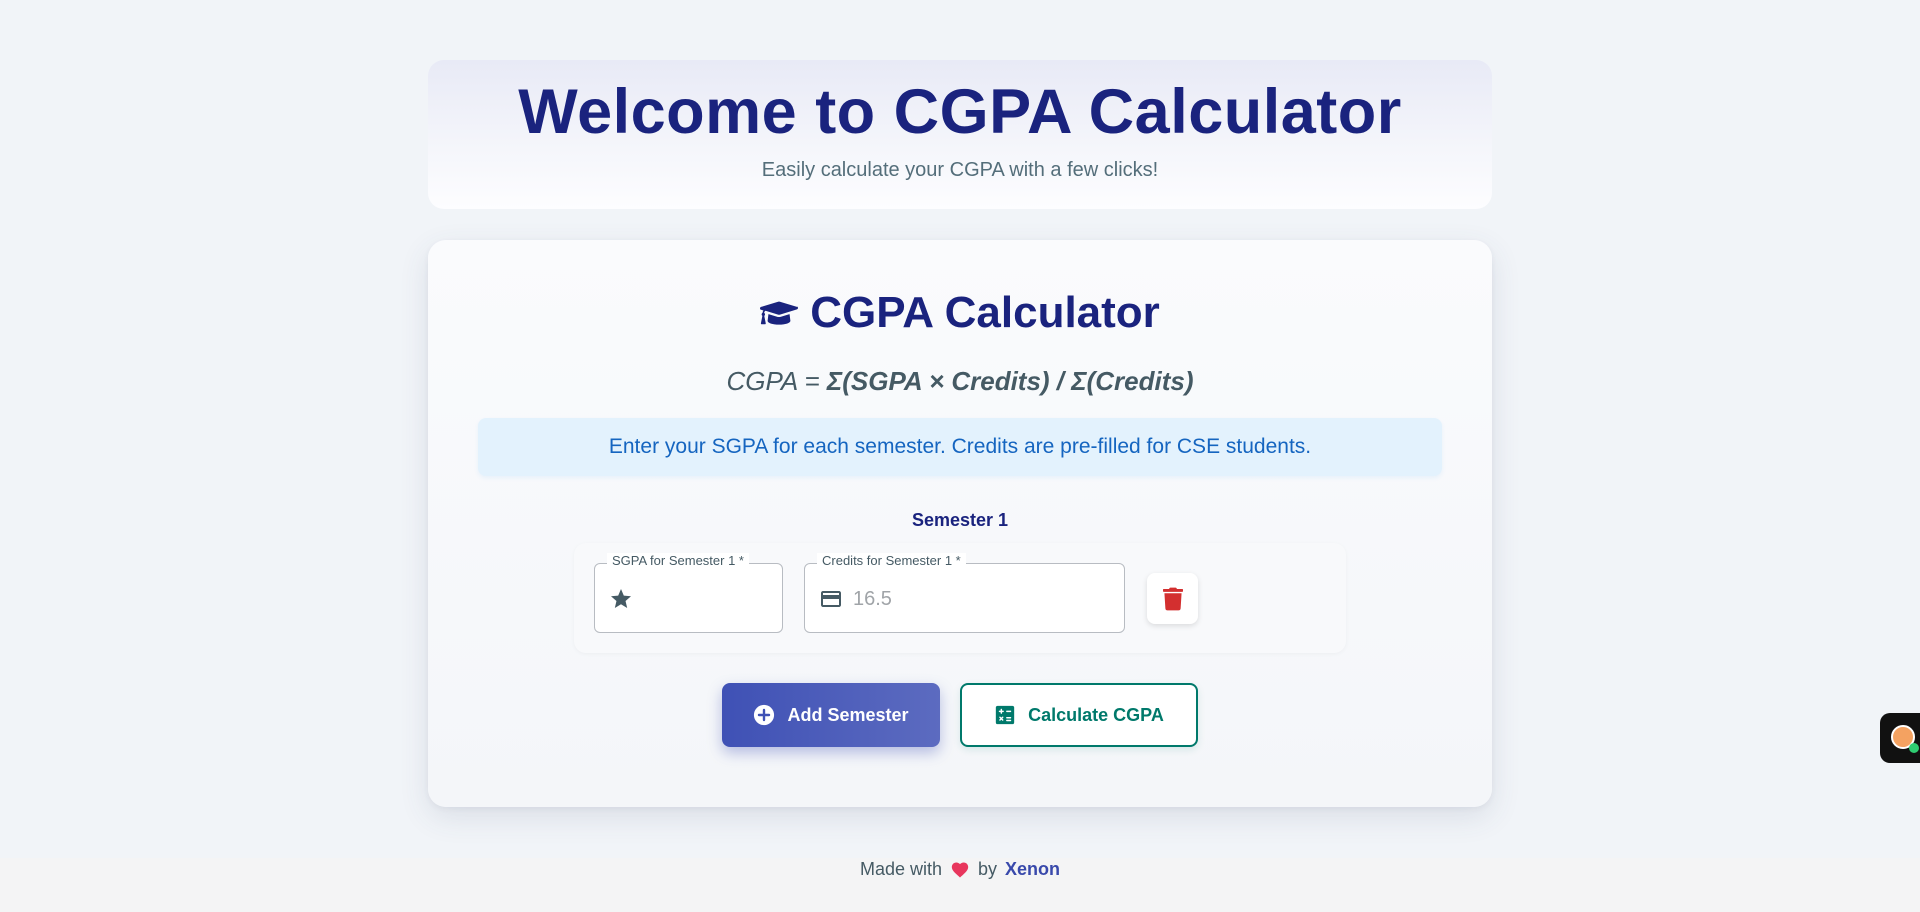  I want to click on calculate-cgpa-button: Calculate CGPA, so click(1079, 715).